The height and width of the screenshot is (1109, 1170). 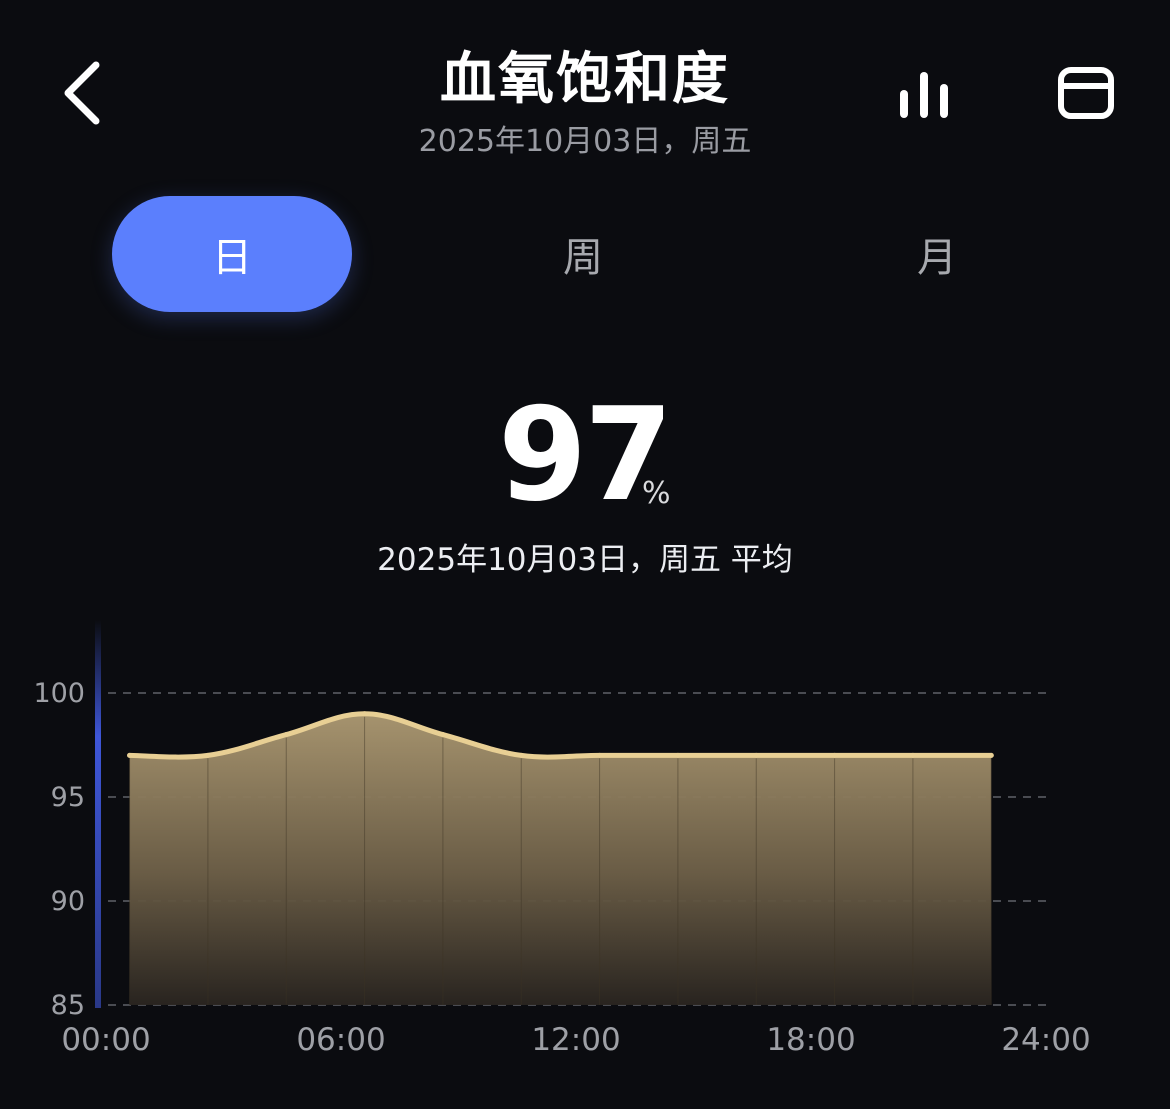 I want to click on calendar-button, so click(x=1086, y=94).